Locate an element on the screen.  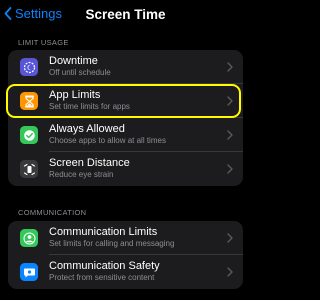
screen-distance-icon is located at coordinates (29, 169).